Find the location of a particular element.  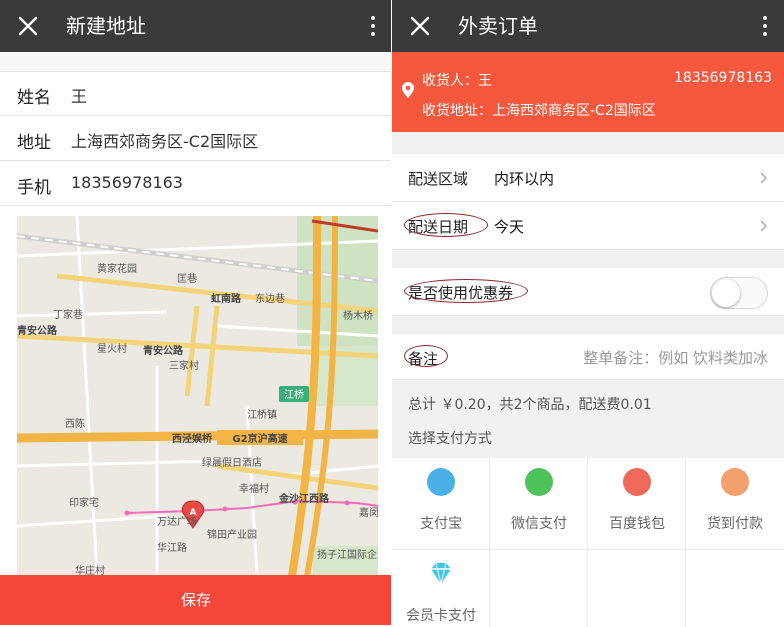

coupon-row: 是否使用优惠券 is located at coordinates (588, 292).